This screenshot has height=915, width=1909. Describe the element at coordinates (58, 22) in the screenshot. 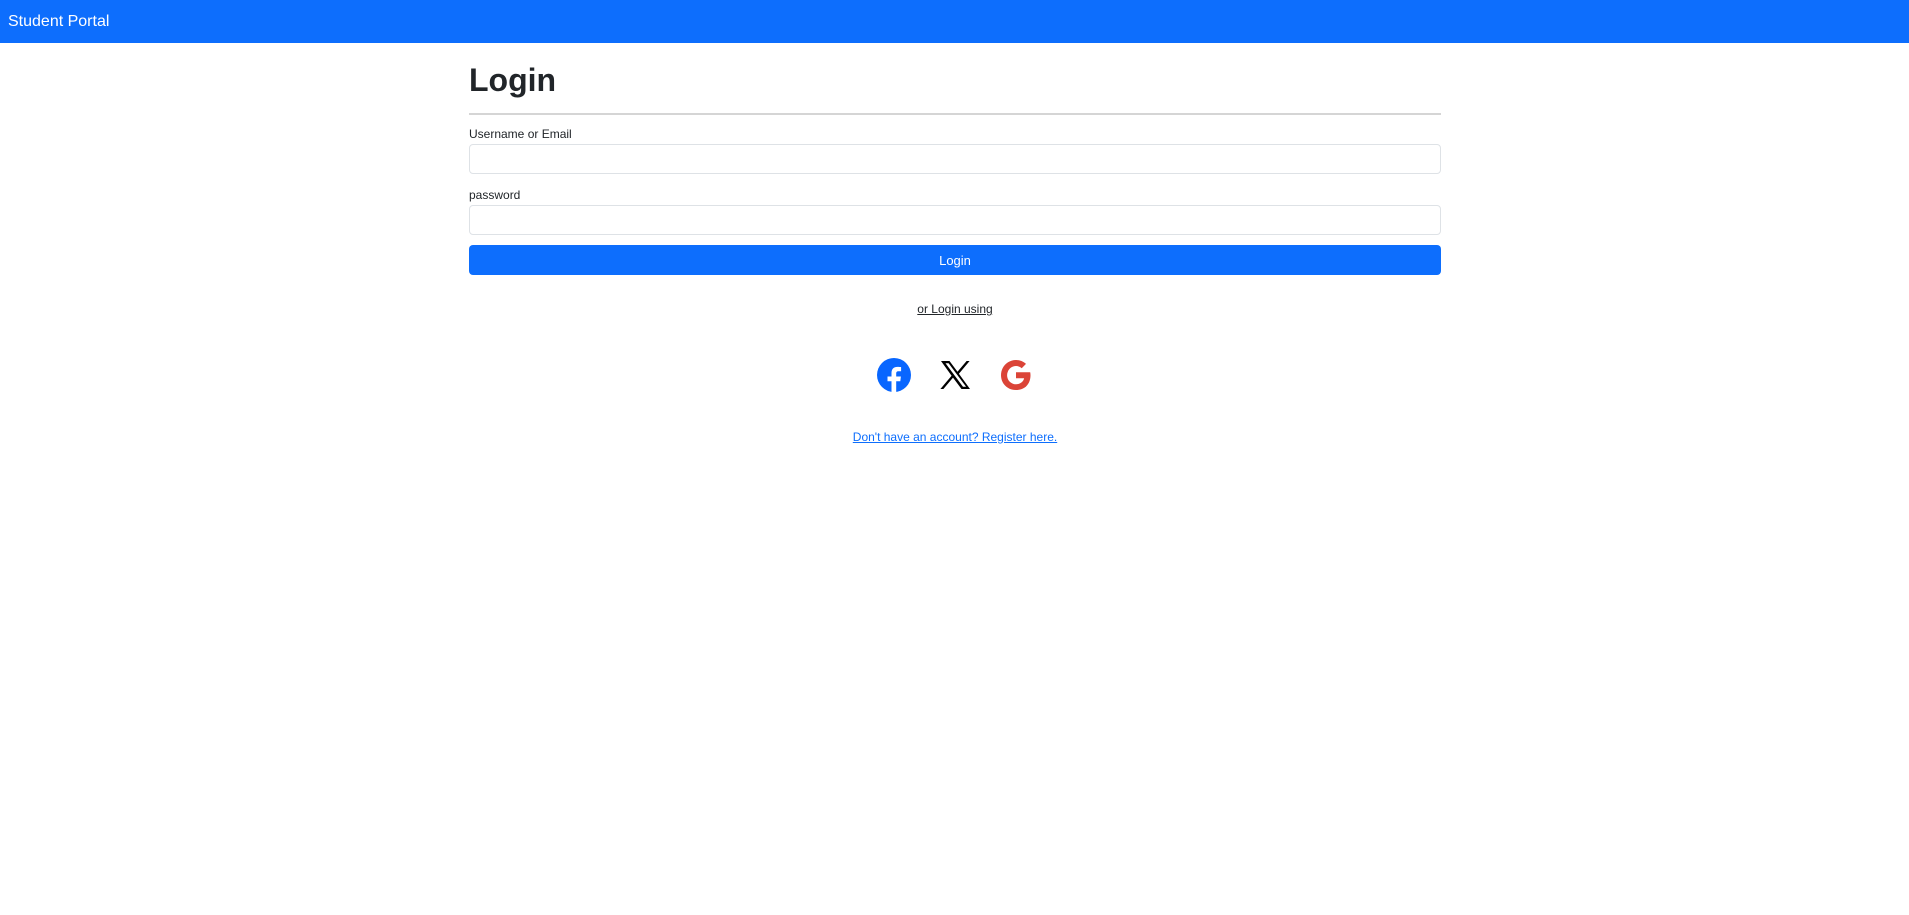

I see `brand-link: Student Portal` at that location.